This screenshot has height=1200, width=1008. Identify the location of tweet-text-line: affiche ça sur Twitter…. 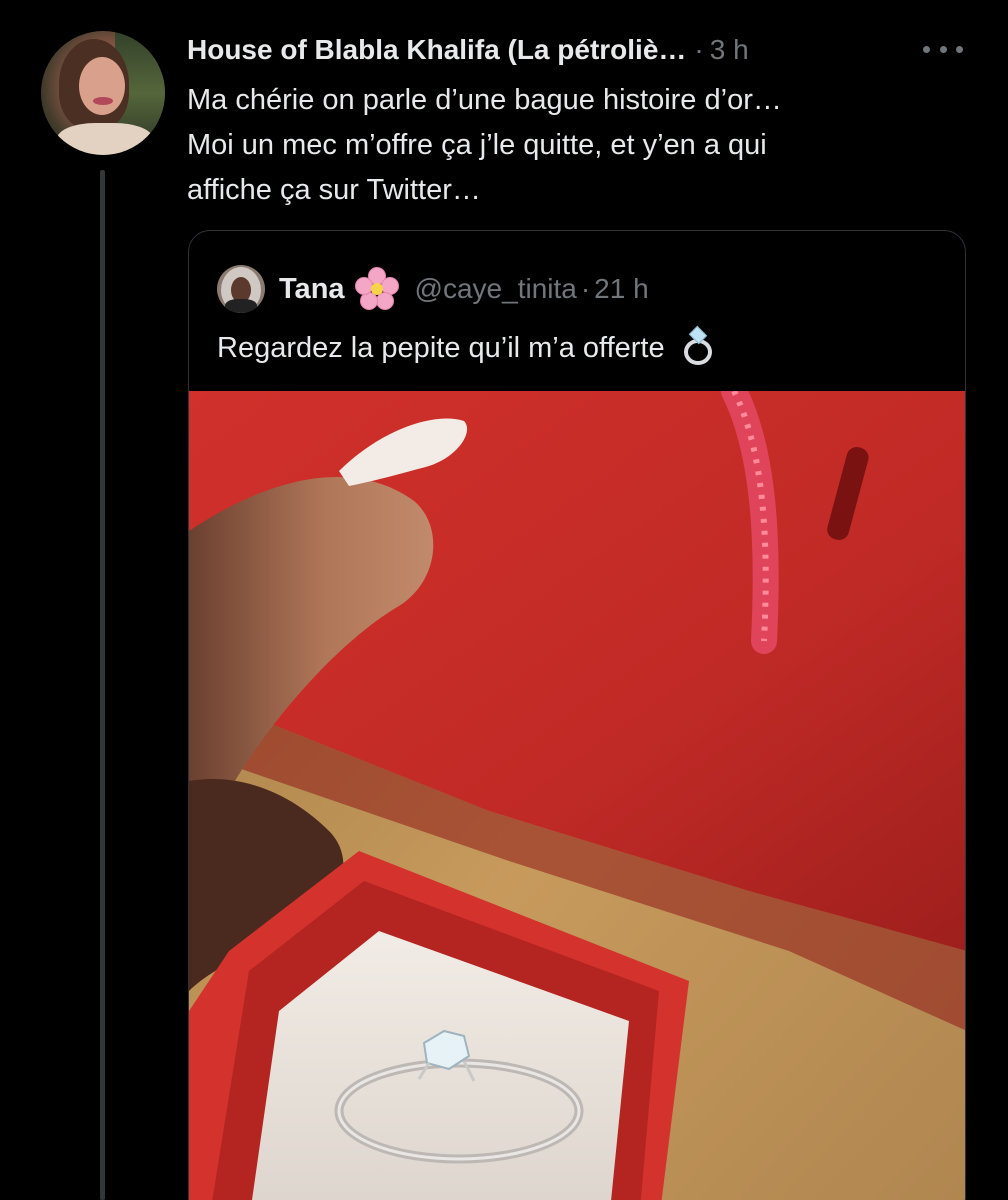
(334, 190).